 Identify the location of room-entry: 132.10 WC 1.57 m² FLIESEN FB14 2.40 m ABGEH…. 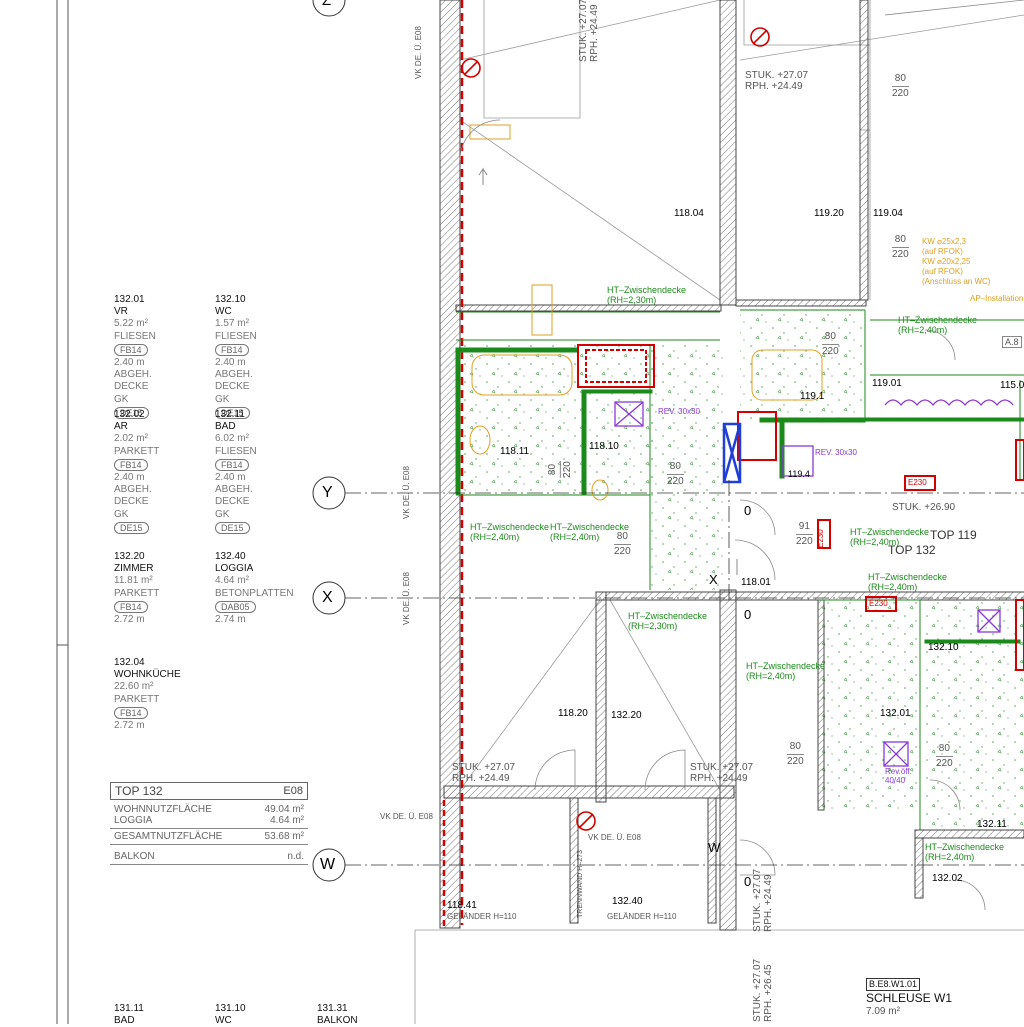
(236, 356).